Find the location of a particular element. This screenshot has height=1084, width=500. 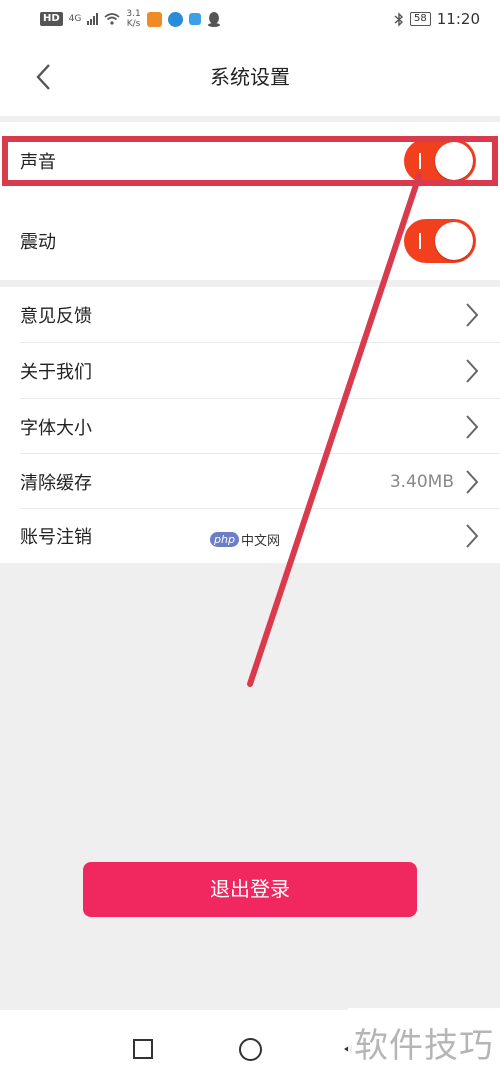

toggle-knob is located at coordinates (454, 241).